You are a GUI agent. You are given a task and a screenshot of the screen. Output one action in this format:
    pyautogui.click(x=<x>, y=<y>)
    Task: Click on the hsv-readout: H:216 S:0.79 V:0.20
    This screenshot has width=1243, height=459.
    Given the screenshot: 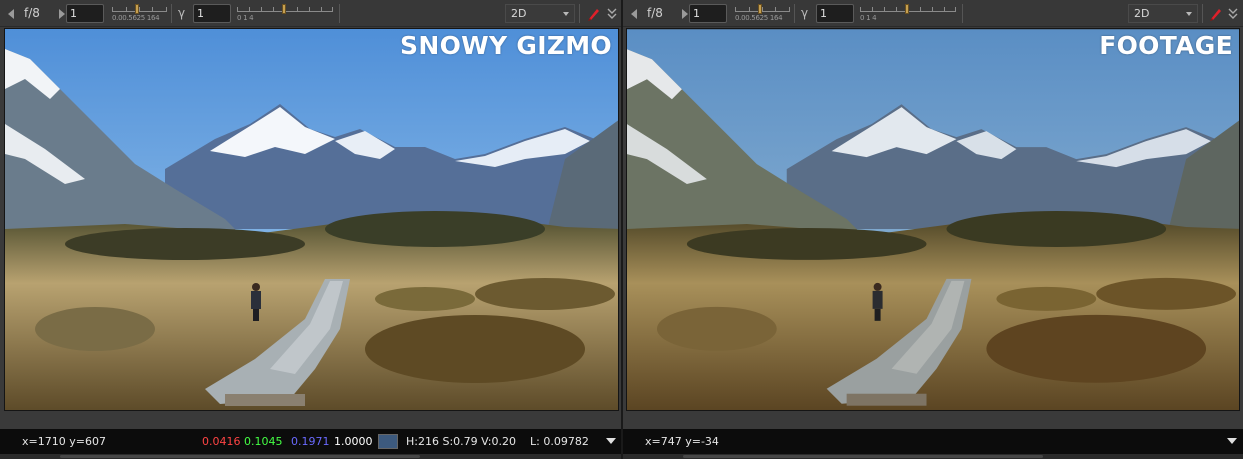 What is the action you would take?
    pyautogui.click(x=461, y=441)
    